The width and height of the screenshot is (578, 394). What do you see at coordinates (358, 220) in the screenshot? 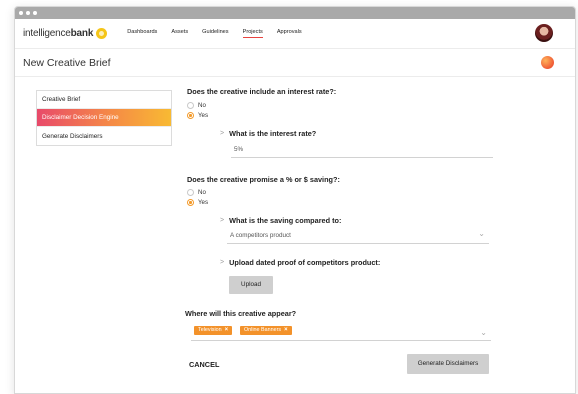
I see `sub-question-saving-compared: > What is the saving compared to:` at bounding box center [358, 220].